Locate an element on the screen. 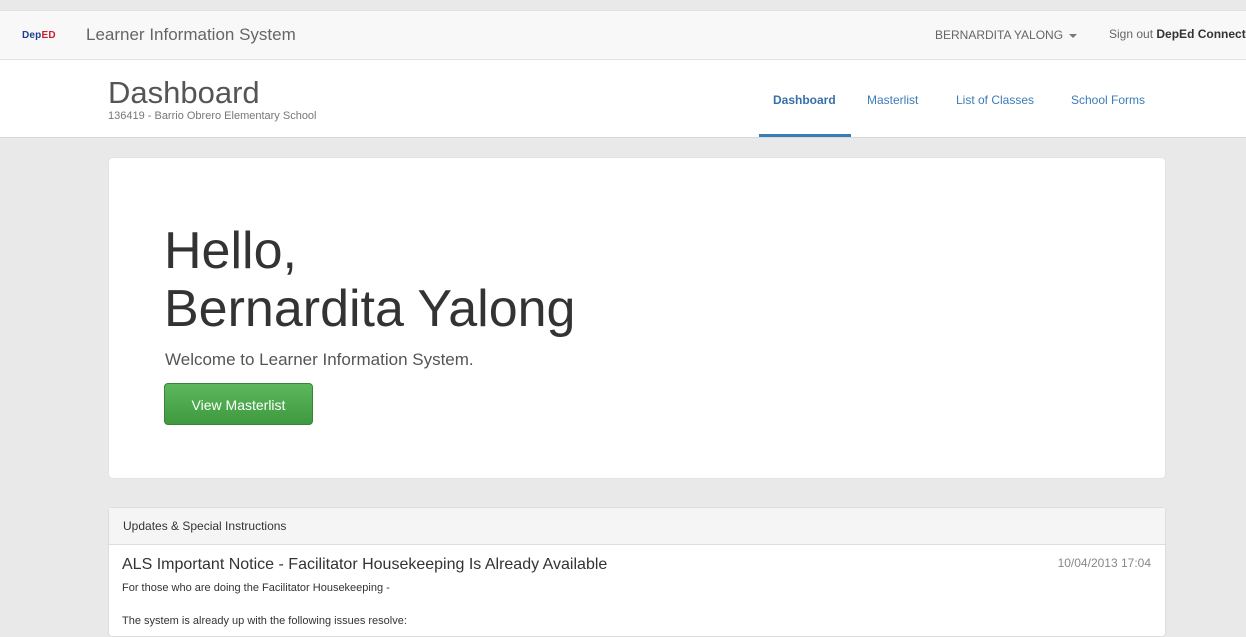  page-title: Dashboard is located at coordinates (184, 92).